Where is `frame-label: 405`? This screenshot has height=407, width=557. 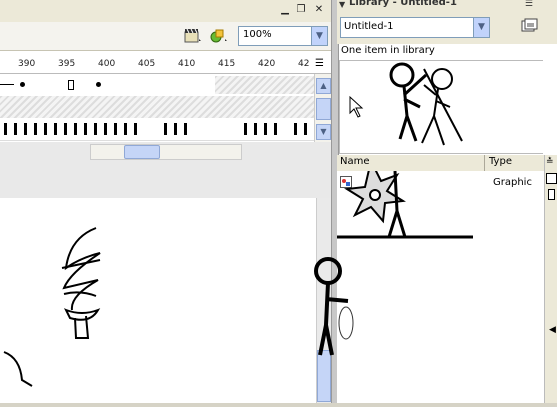 frame-label: 405 is located at coordinates (147, 64).